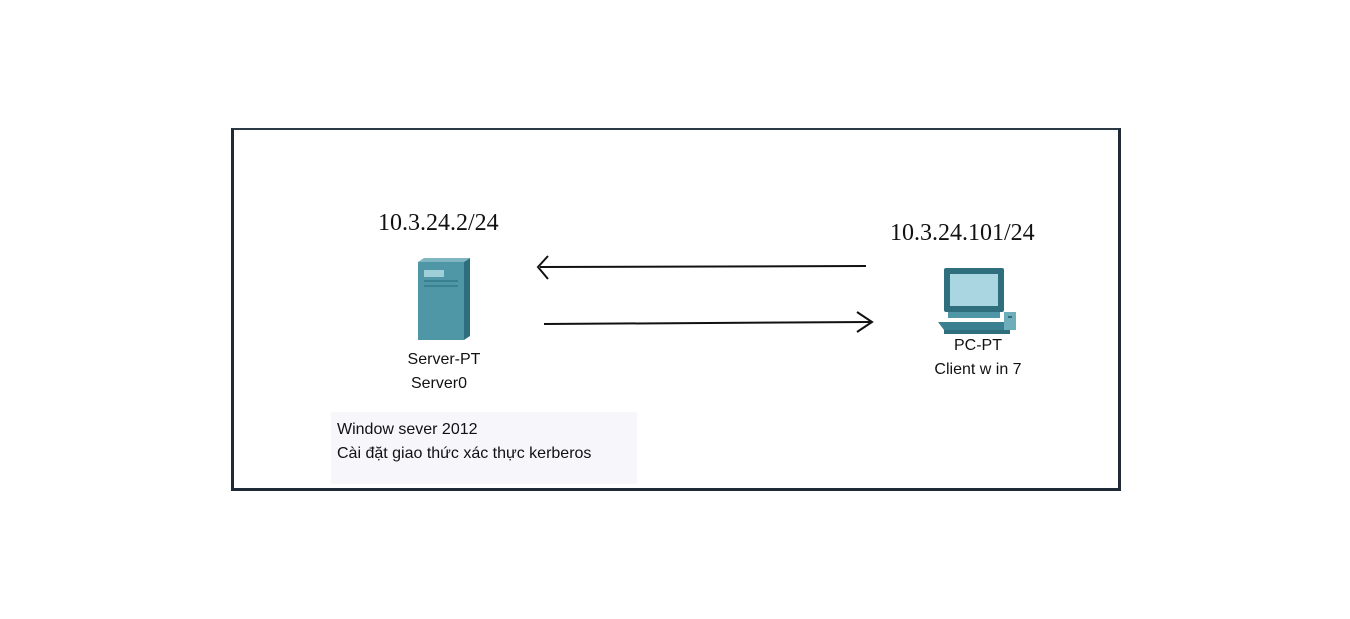  What do you see at coordinates (701, 267) in the screenshot?
I see `arrow-client-to-server` at bounding box center [701, 267].